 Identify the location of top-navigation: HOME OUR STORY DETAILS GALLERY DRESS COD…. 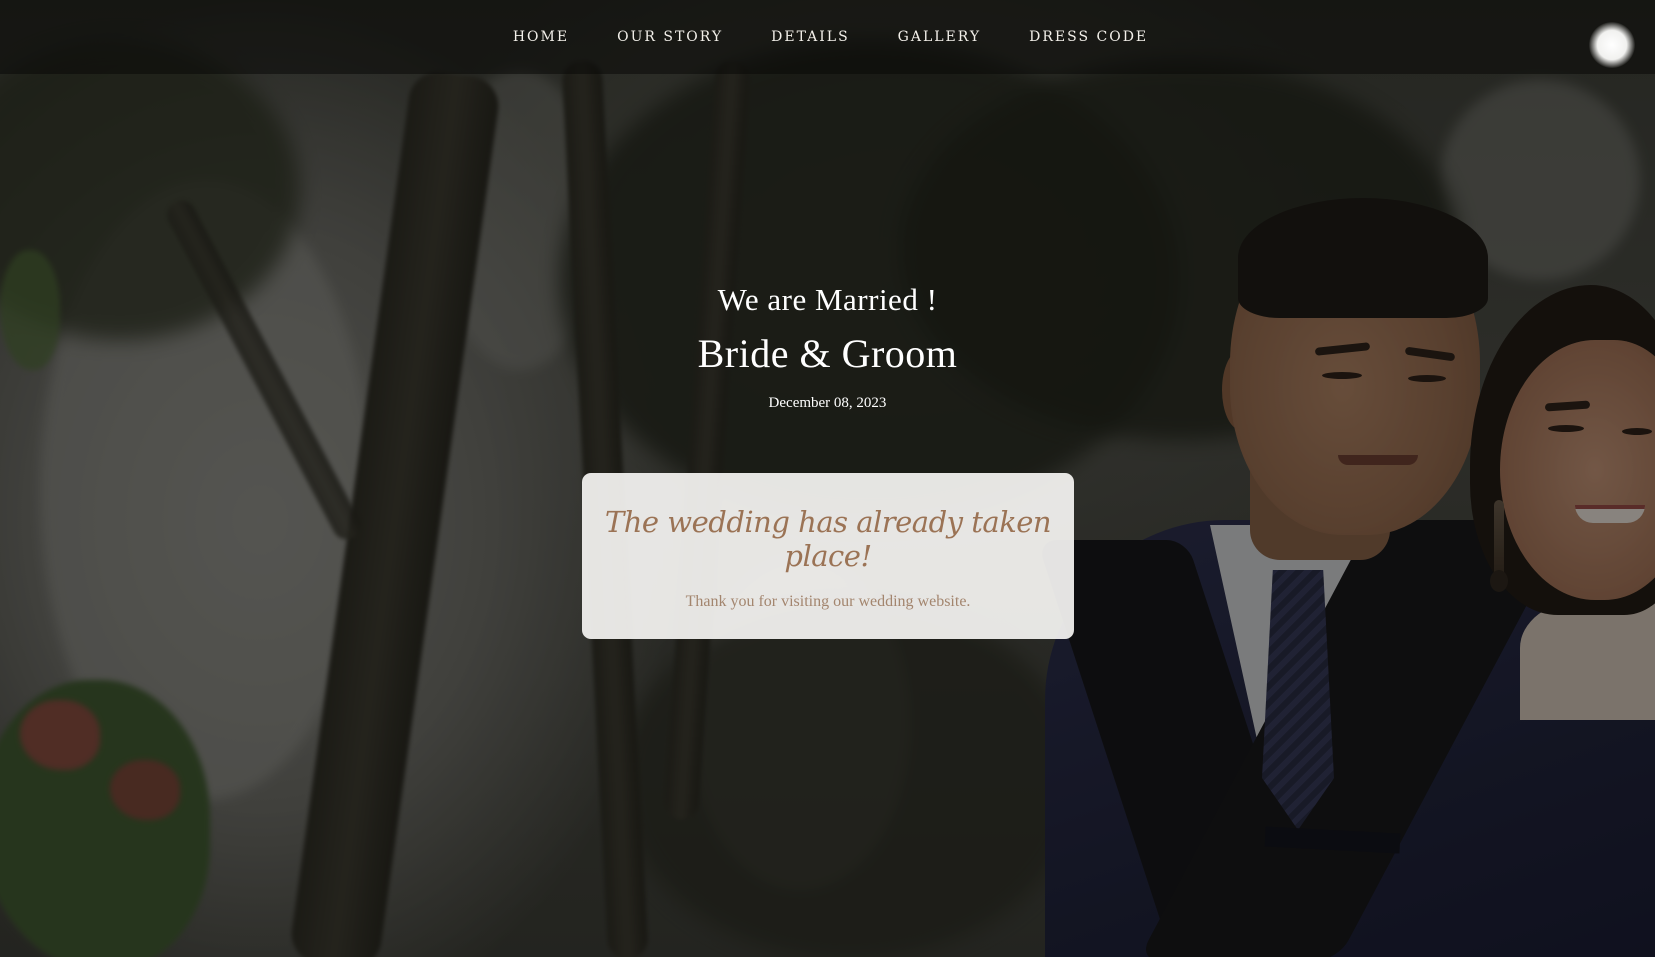
(827, 37).